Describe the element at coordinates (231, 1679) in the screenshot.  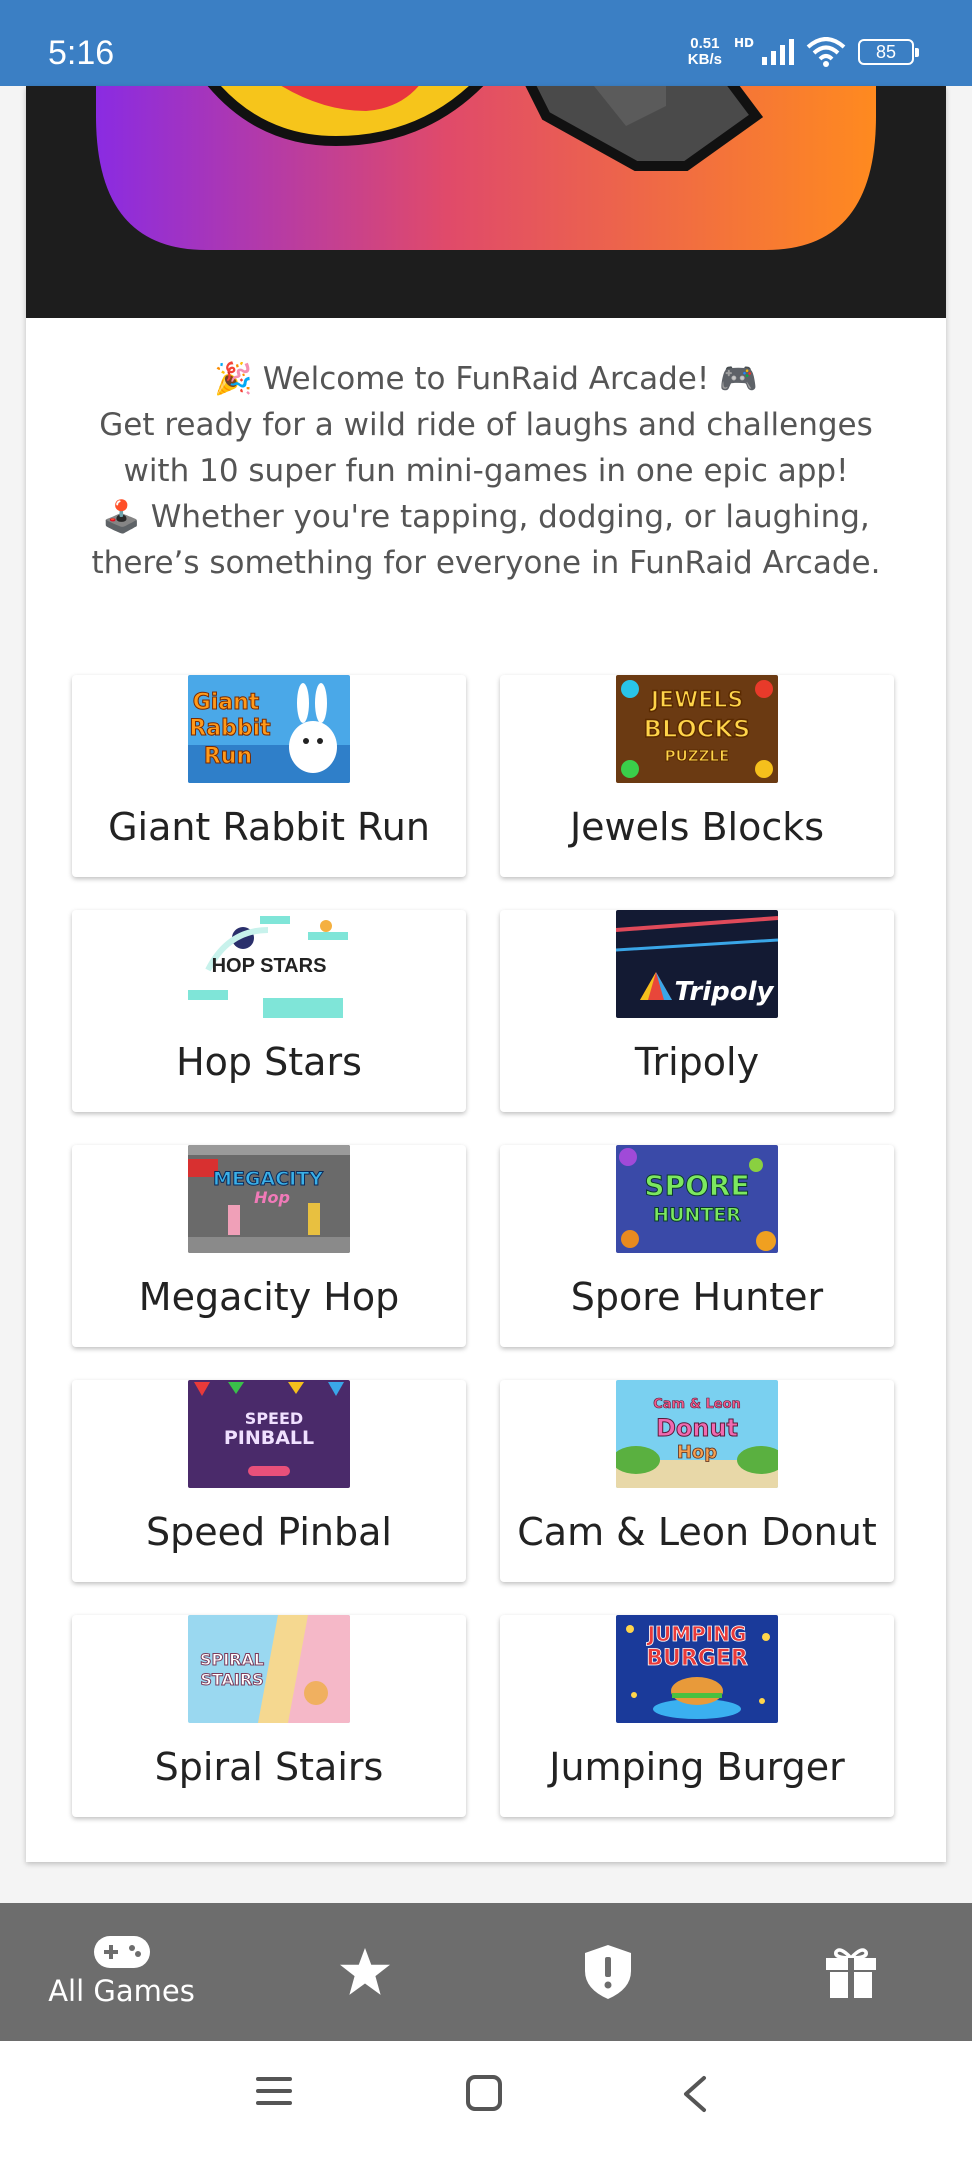
I see `svg-text: STAIRS` at that location.